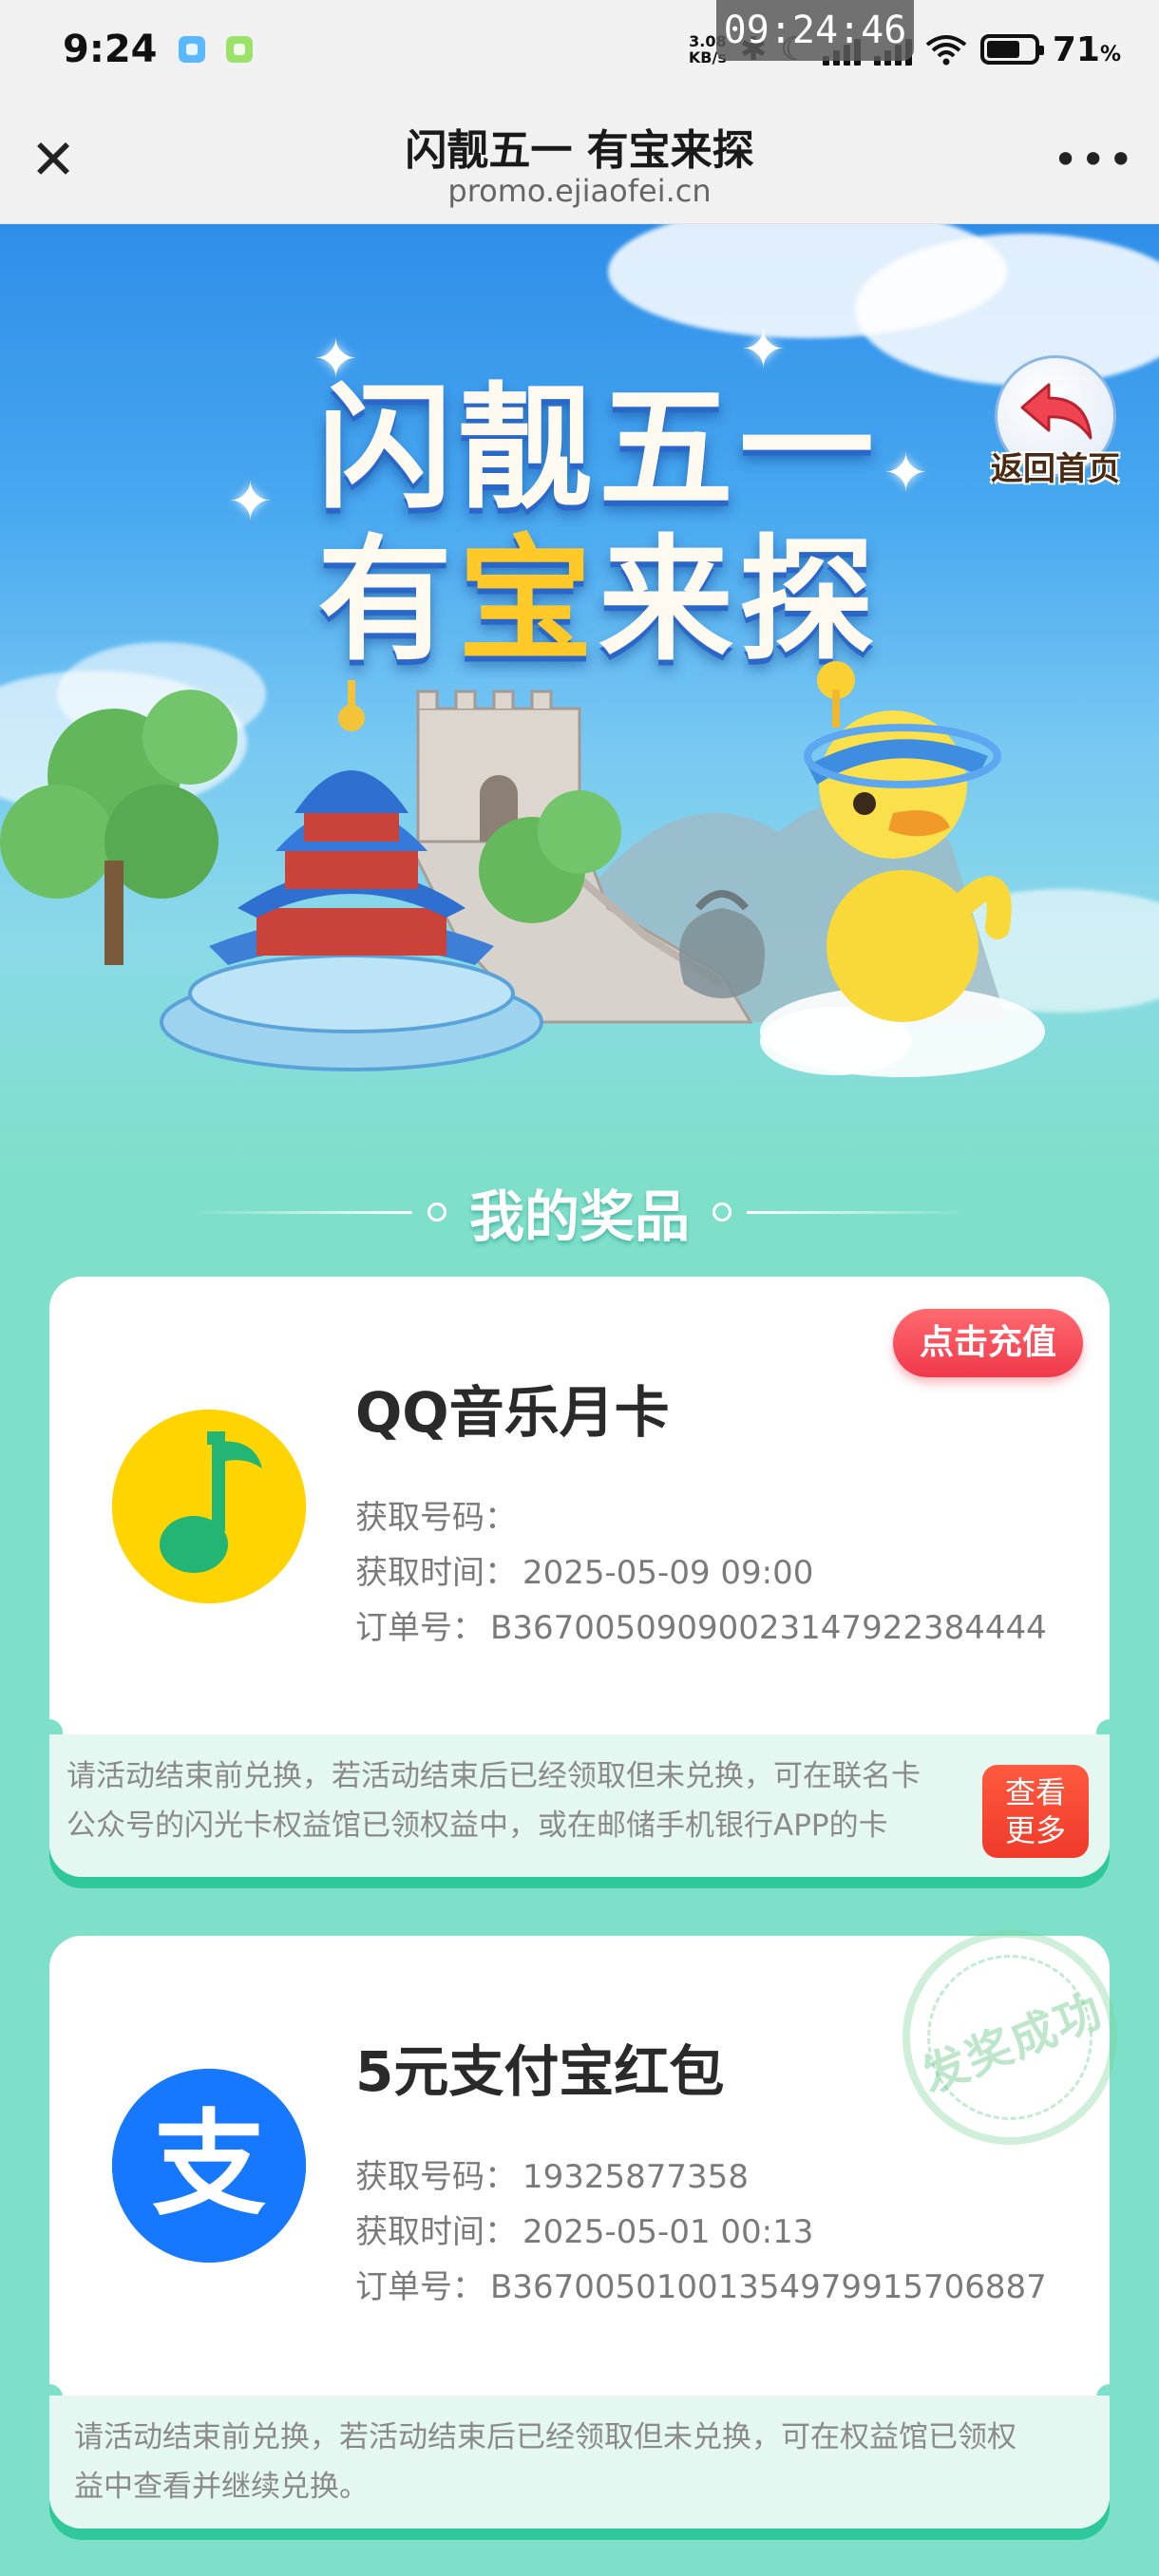 The height and width of the screenshot is (2576, 1159). What do you see at coordinates (1035, 1811) in the screenshot?
I see `view-more-button: 查看 更多` at bounding box center [1035, 1811].